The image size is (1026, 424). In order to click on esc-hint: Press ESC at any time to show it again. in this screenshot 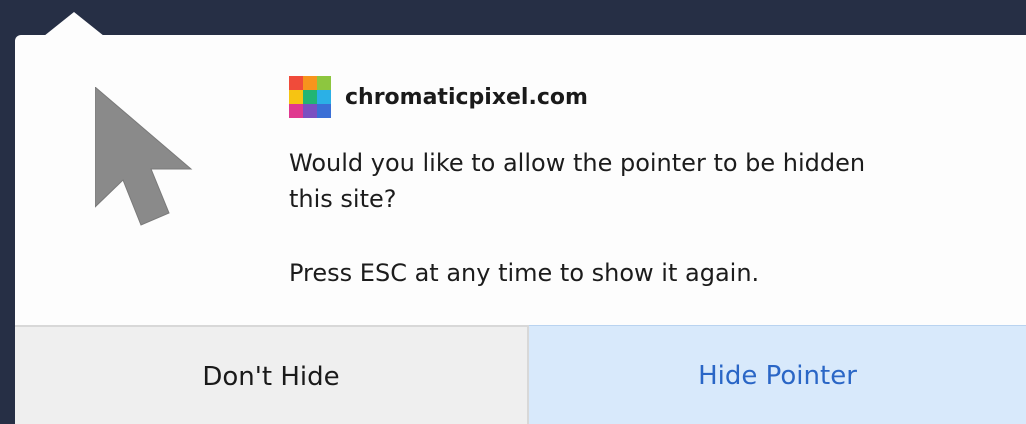, I will do `click(524, 273)`.